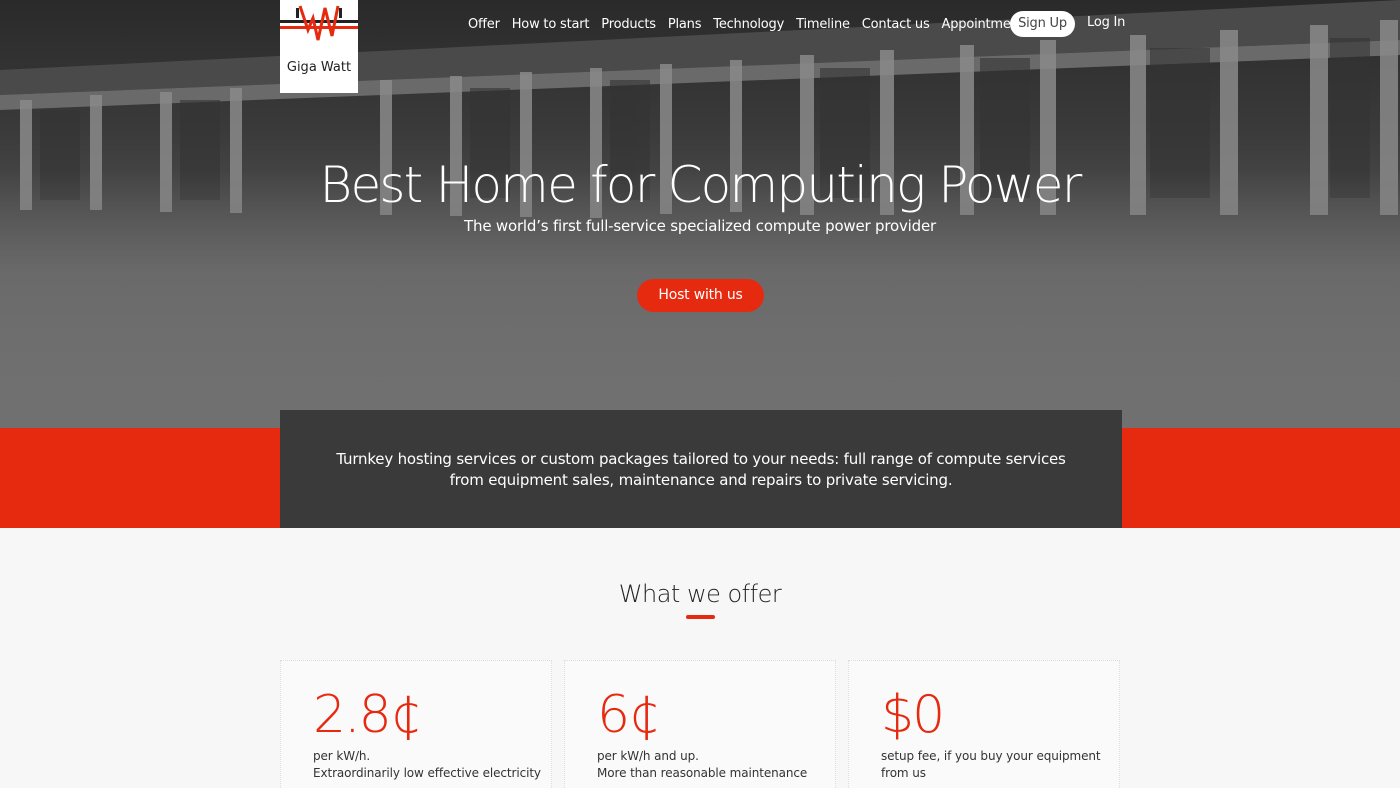 Image resolution: width=1400 pixels, height=788 pixels. Describe the element at coordinates (896, 24) in the screenshot. I see `nav-item-contact-us: Contact us` at that location.